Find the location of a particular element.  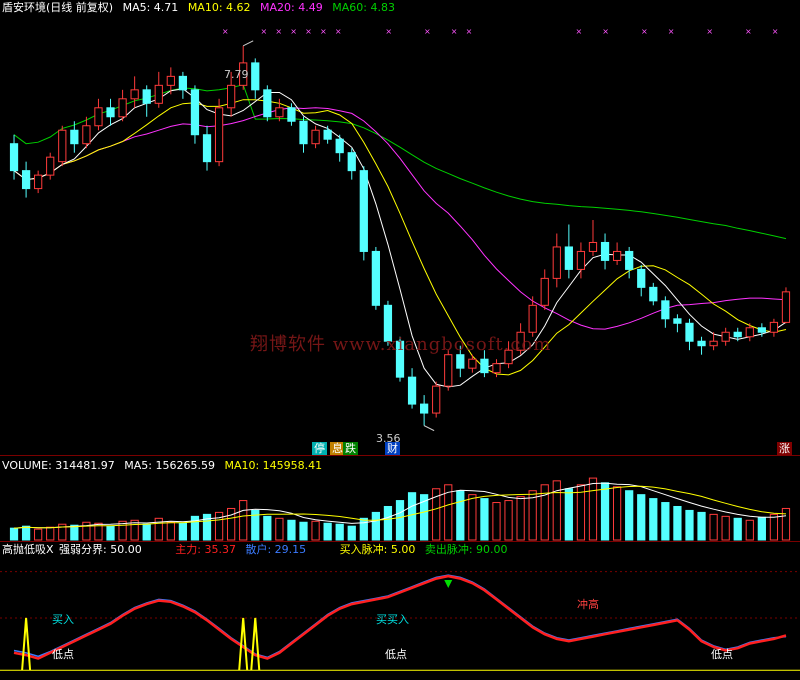

low-pointer is located at coordinates (429, 428).